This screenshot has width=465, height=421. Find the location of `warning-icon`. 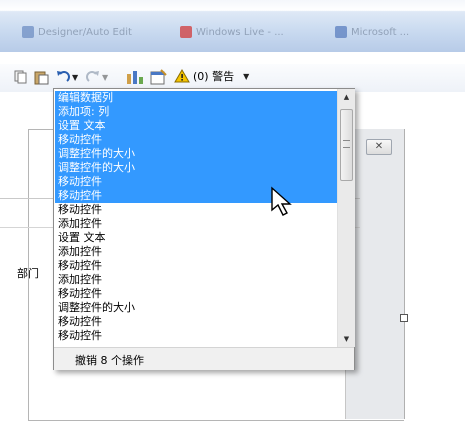

warning-icon is located at coordinates (182, 76).